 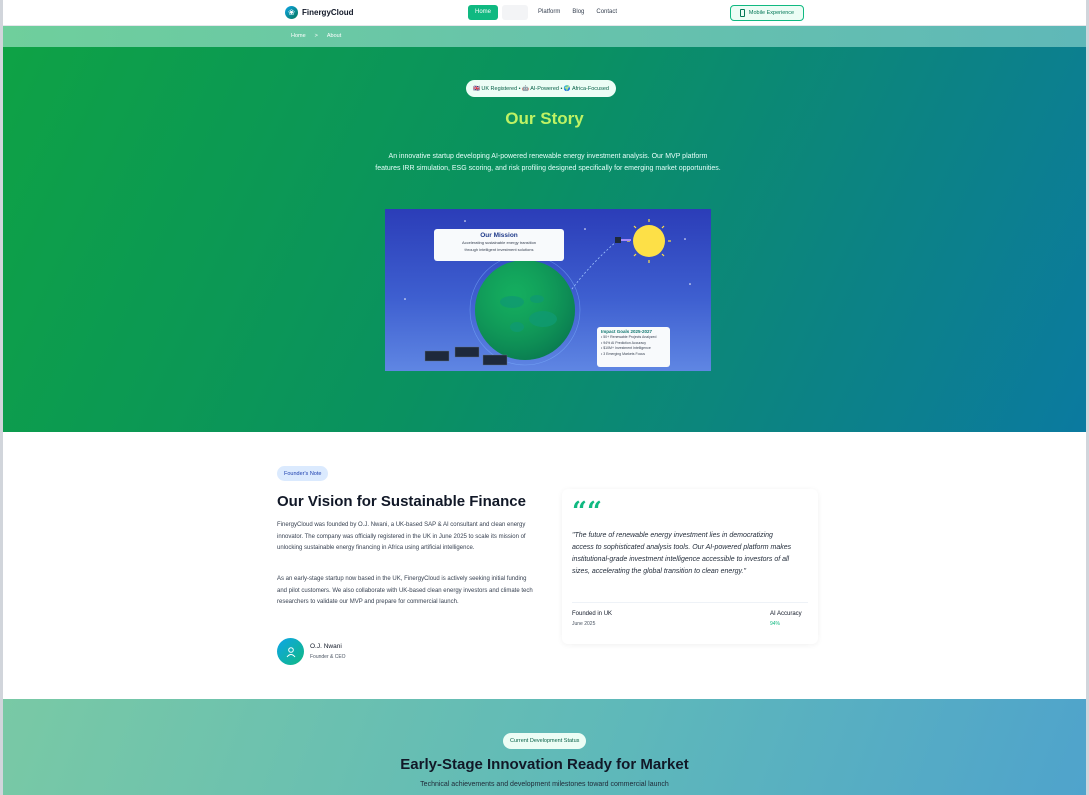 What do you see at coordinates (578, 12) in the screenshot?
I see `nav-link-blog: Blog` at bounding box center [578, 12].